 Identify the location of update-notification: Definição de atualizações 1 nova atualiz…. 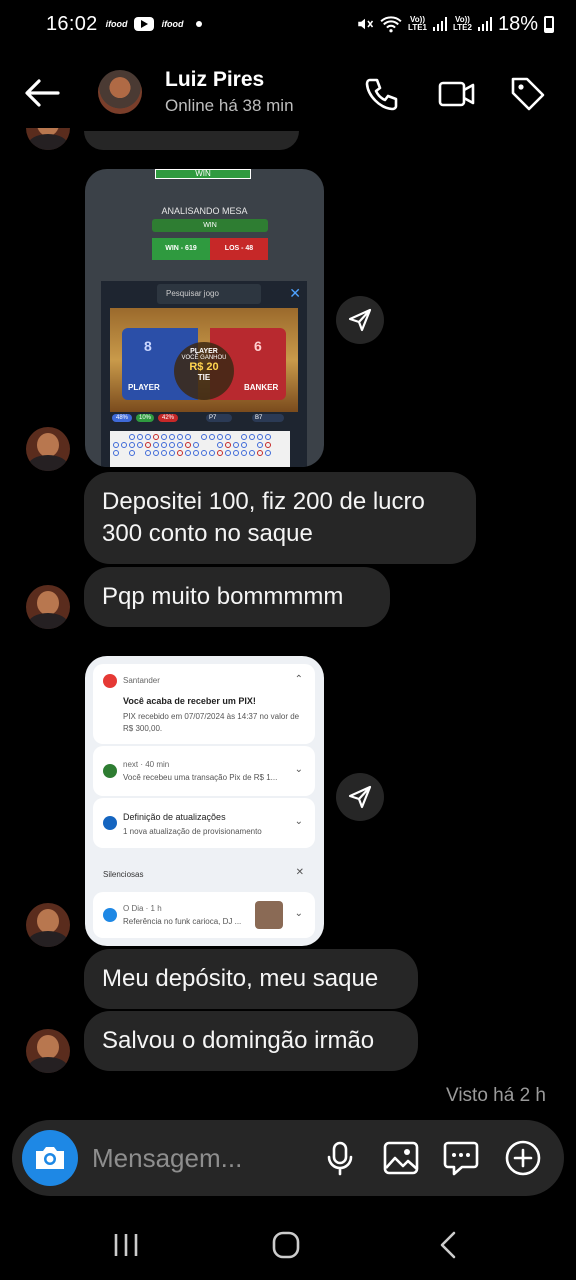
(204, 823).